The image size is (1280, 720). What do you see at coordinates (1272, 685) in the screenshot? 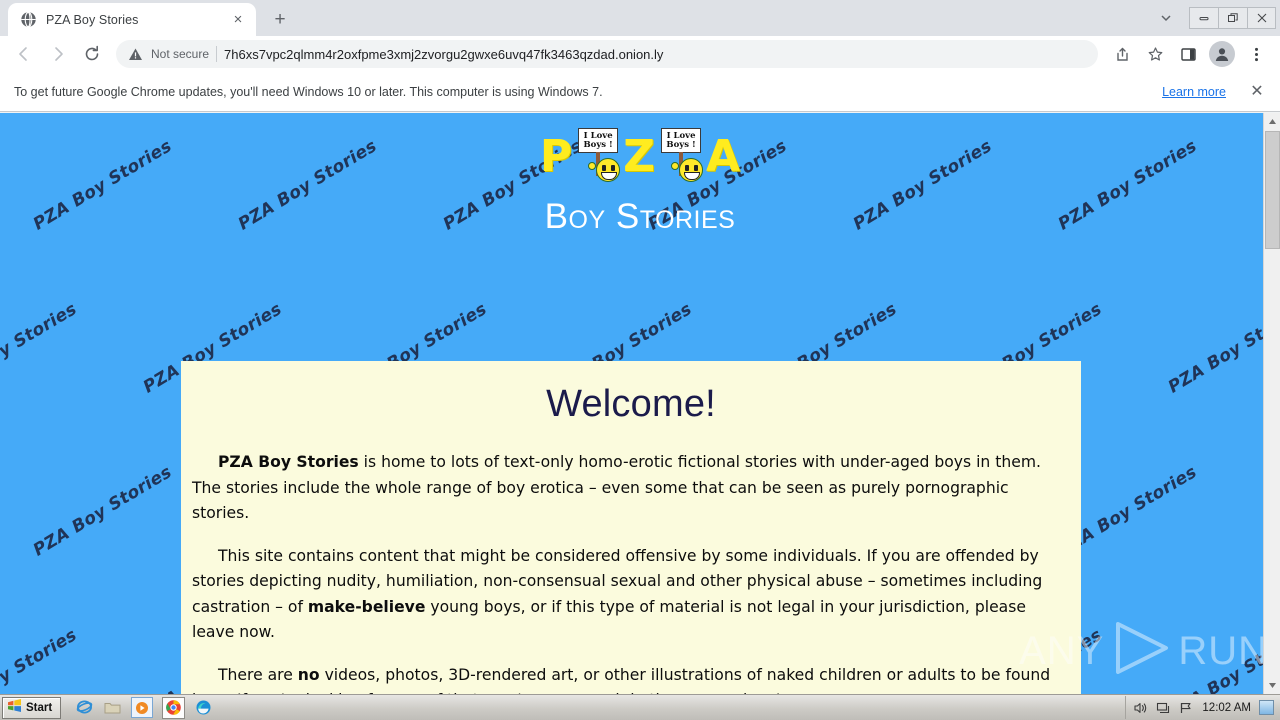
I see `scroll-down-icon` at bounding box center [1272, 685].